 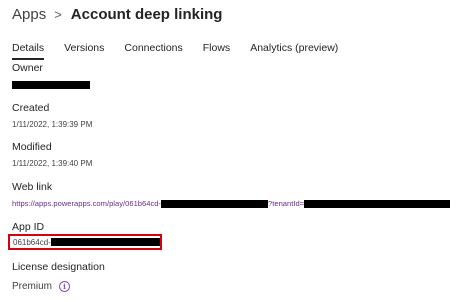 I want to click on info-icon: i, so click(x=65, y=286).